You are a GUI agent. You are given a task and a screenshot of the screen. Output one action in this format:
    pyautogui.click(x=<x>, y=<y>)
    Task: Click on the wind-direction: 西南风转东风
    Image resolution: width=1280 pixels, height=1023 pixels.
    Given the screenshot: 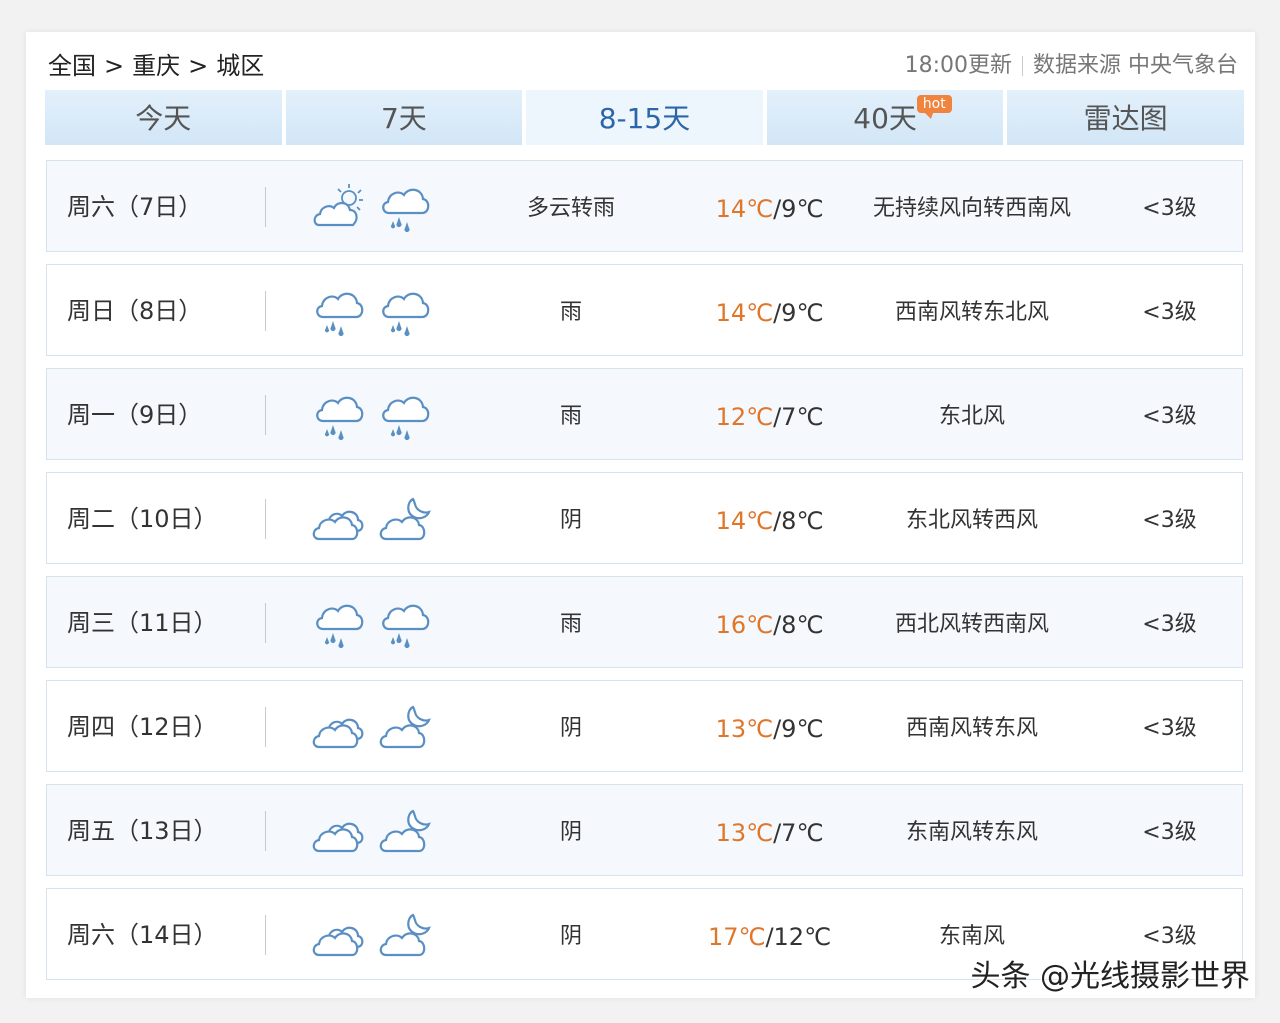 What is the action you would take?
    pyautogui.click(x=971, y=728)
    